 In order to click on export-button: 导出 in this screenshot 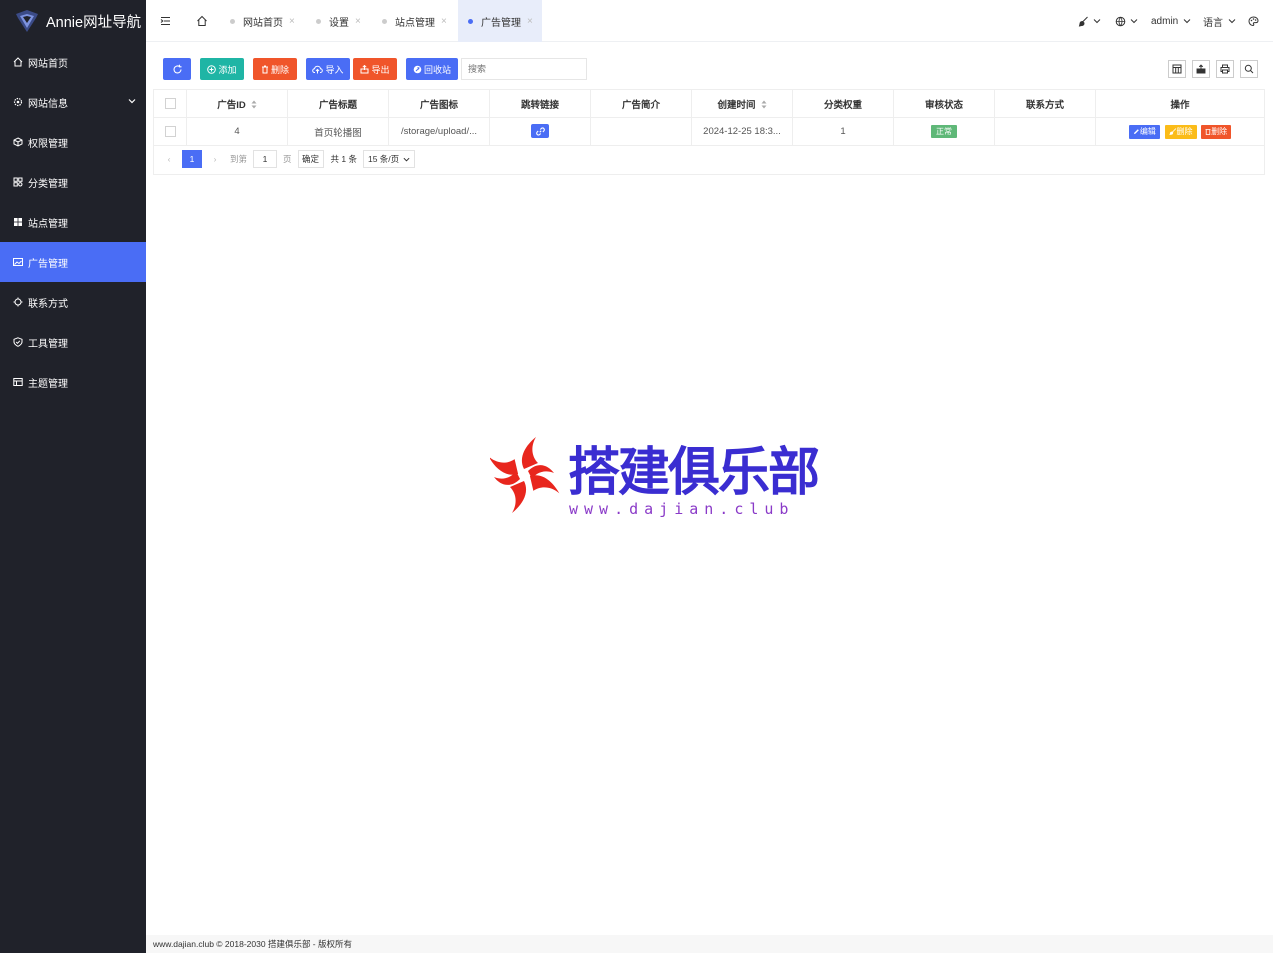, I will do `click(375, 69)`.